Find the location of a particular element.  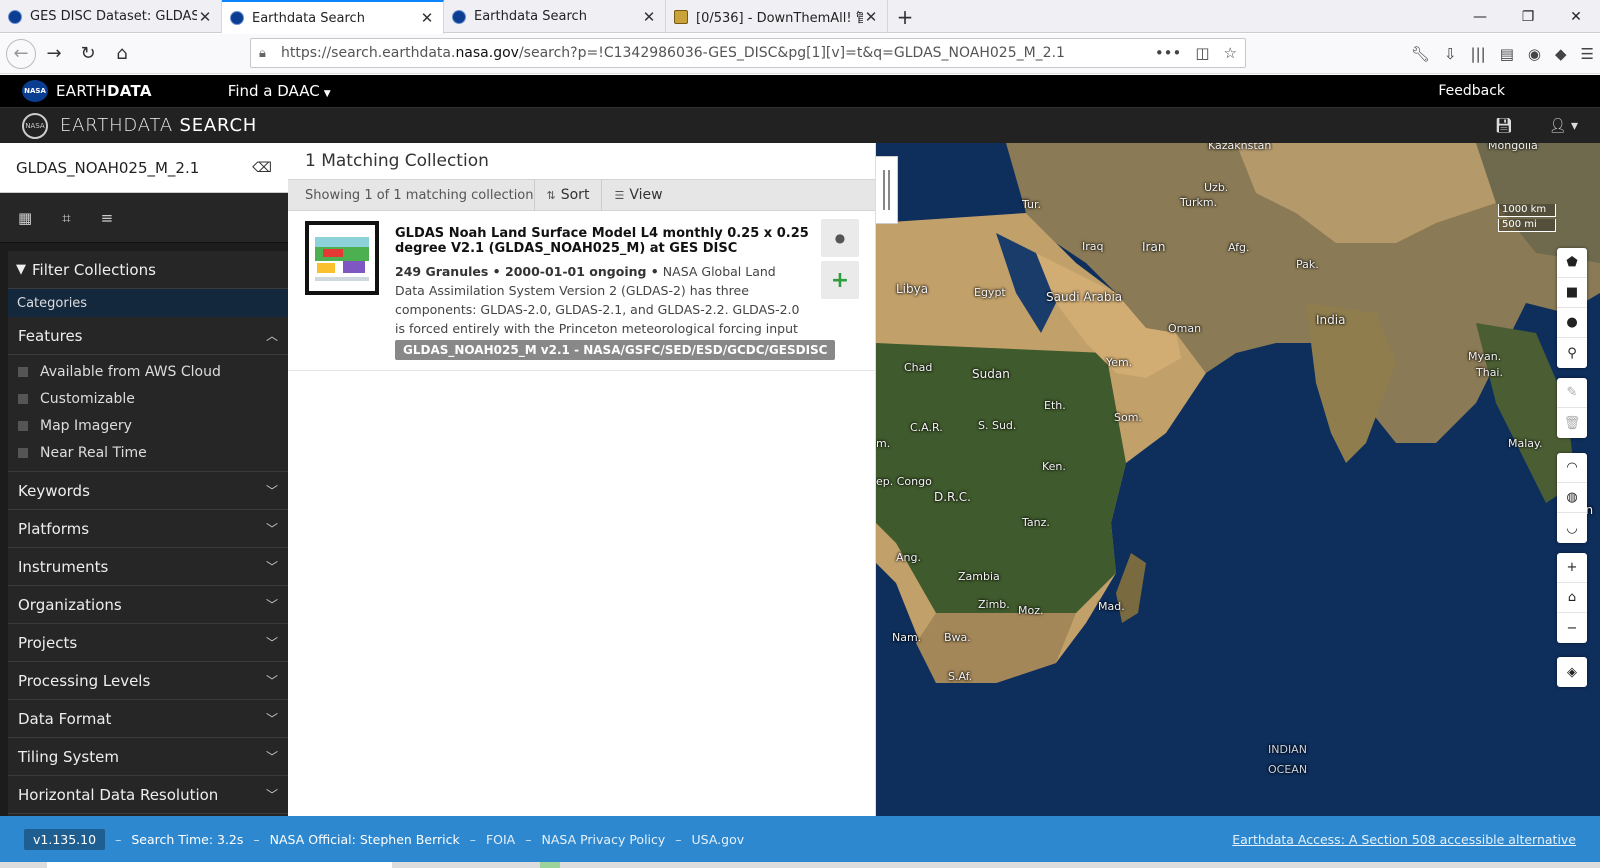

bookmark-star-icon: ☆ is located at coordinates (1230, 53).